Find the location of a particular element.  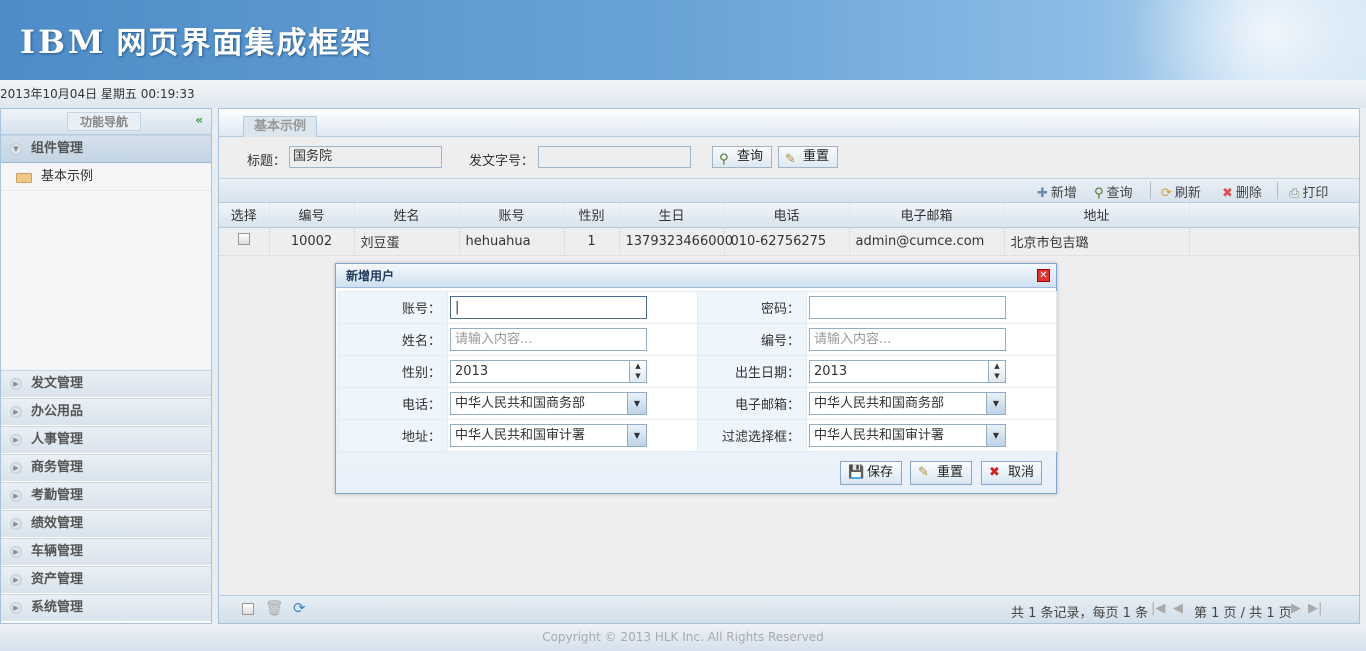

cancel-button: ✖ 取消 is located at coordinates (1011, 473).